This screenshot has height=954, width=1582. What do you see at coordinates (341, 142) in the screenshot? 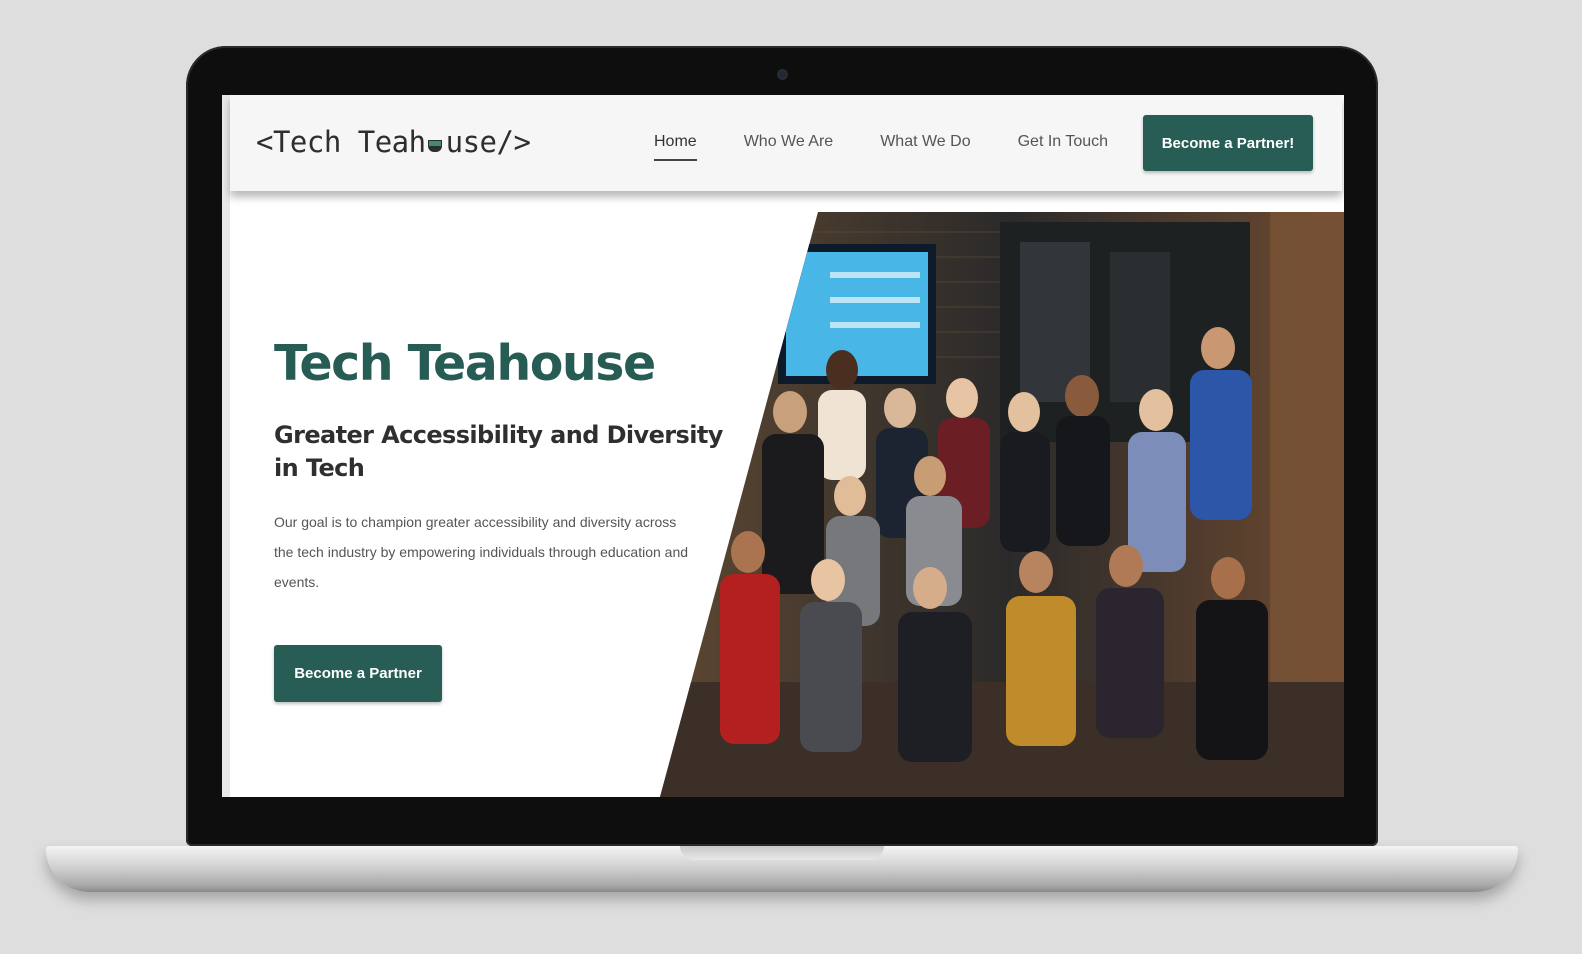
I see `logo-text-start: <Tech Teah` at bounding box center [341, 142].